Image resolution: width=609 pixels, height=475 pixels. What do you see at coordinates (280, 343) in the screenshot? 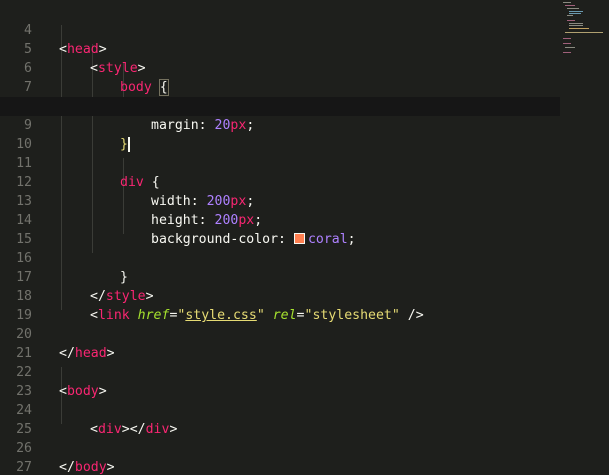
I see `code-line: 21` at bounding box center [280, 343].